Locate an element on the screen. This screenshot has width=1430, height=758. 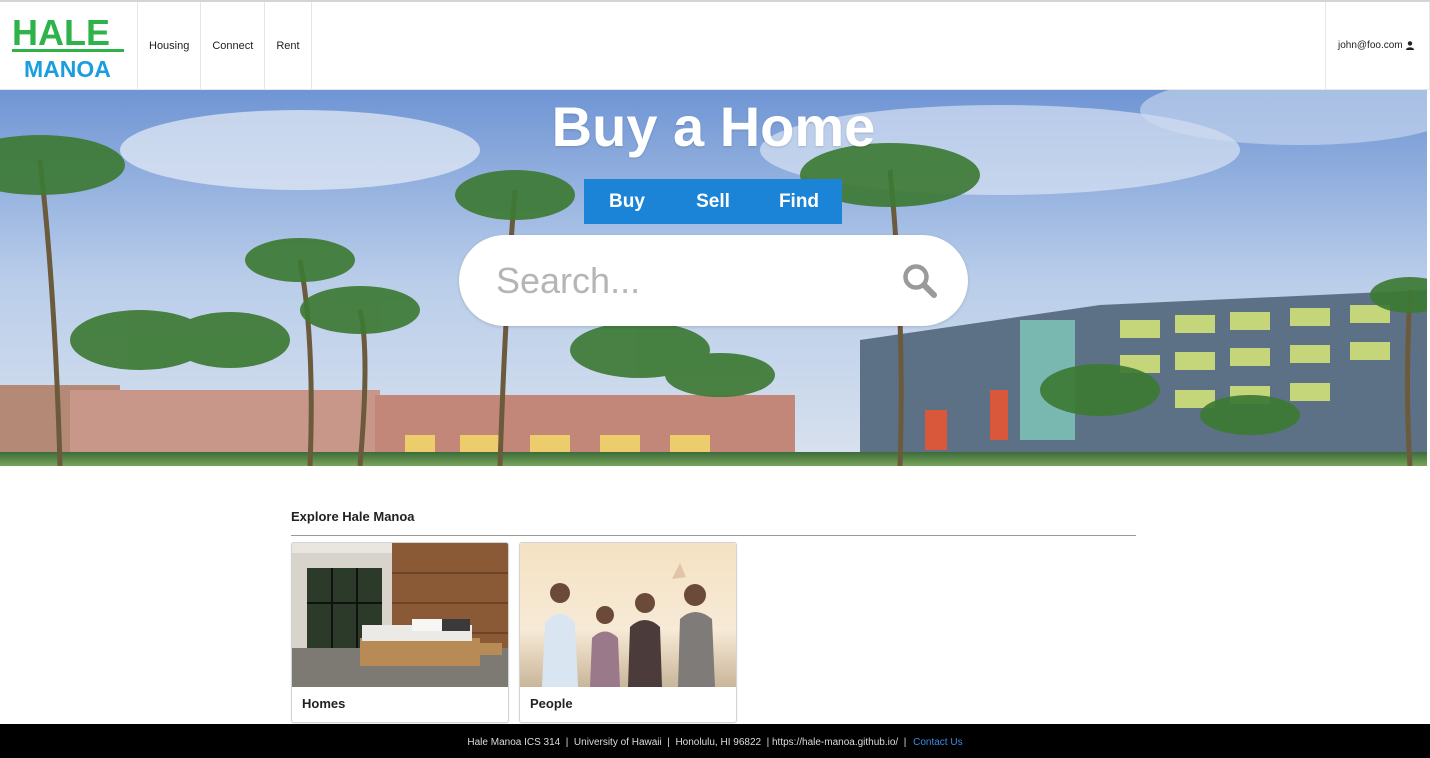
search-icon is located at coordinates (920, 281).